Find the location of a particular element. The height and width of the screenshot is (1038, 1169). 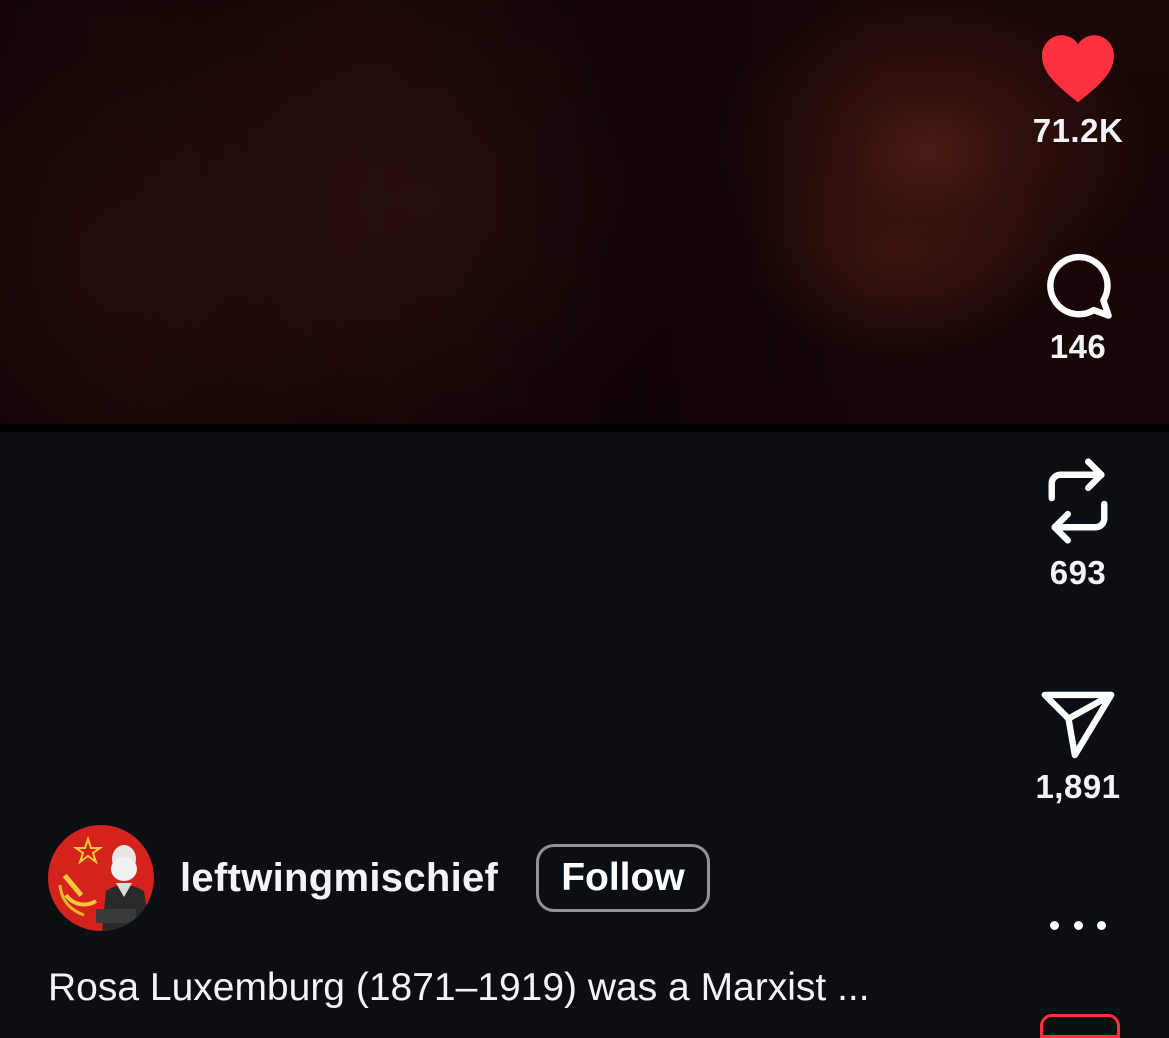

repost-count: 693 is located at coordinates (1078, 572).